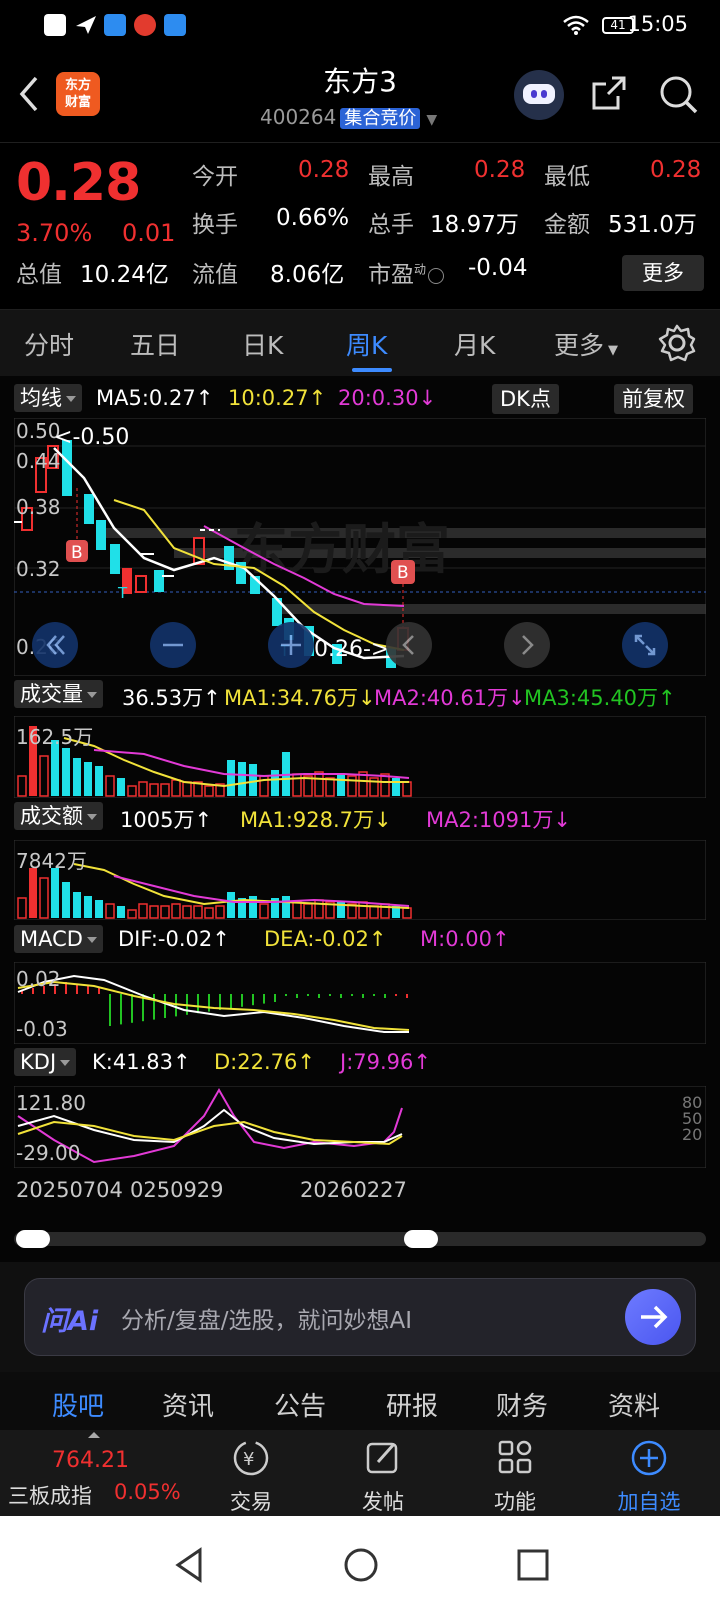  What do you see at coordinates (450, 698) in the screenshot?
I see `volume-ma2: MA2:40.61万↓` at bounding box center [450, 698].